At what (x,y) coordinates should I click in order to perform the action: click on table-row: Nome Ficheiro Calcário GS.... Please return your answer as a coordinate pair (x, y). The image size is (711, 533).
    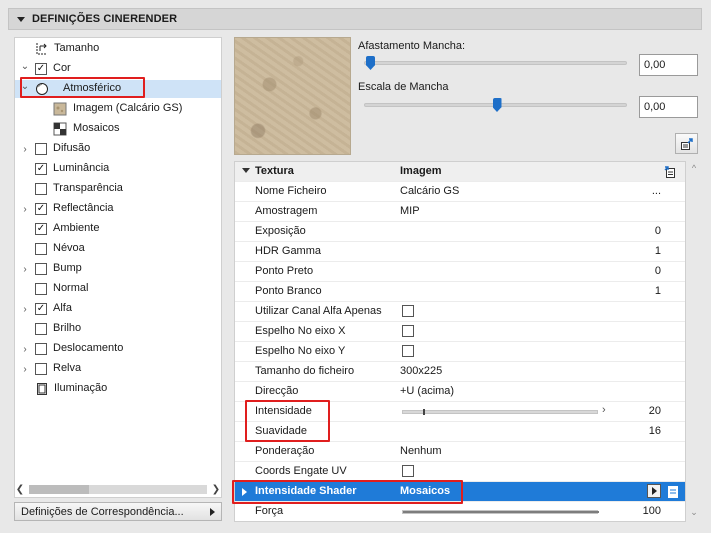
    Looking at the image, I should click on (460, 192).